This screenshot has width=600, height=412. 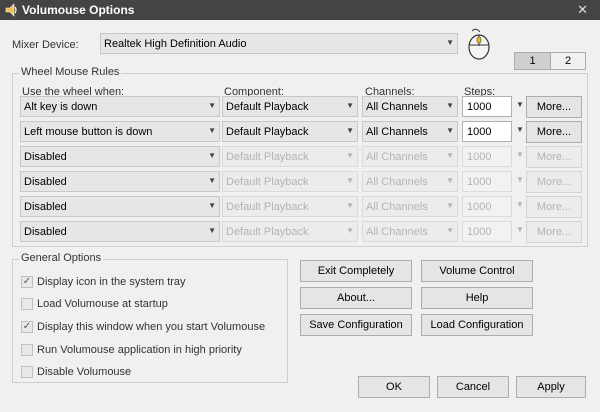 I want to click on general-option-row: Load Volumouse at startup, so click(x=152, y=305).